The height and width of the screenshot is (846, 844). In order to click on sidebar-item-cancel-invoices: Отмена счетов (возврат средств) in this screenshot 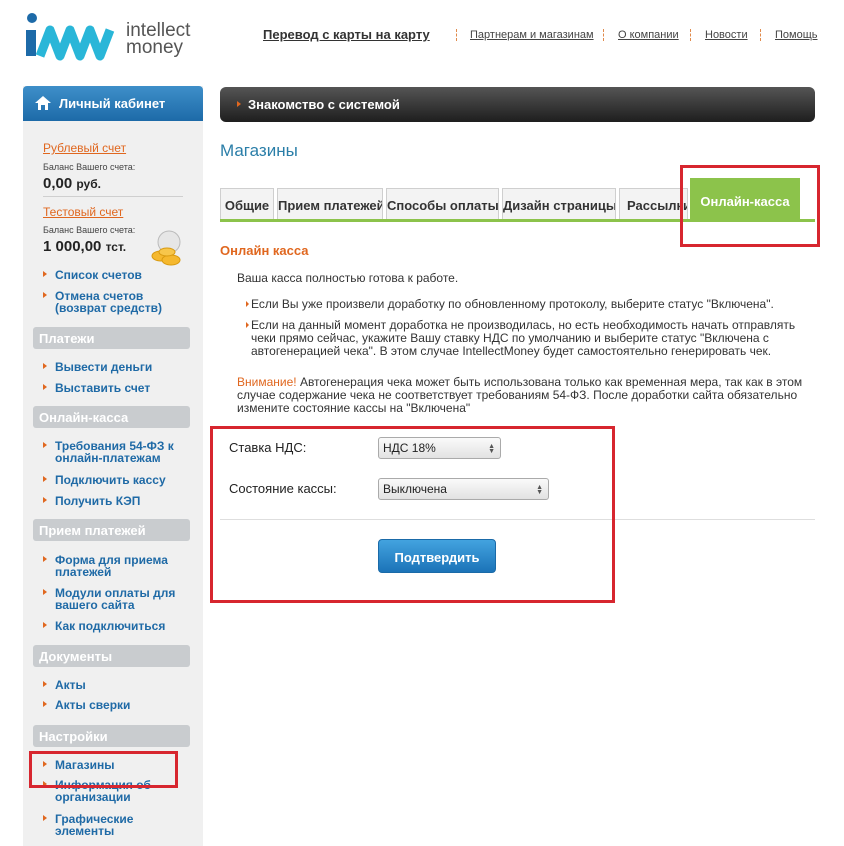, I will do `click(118, 302)`.